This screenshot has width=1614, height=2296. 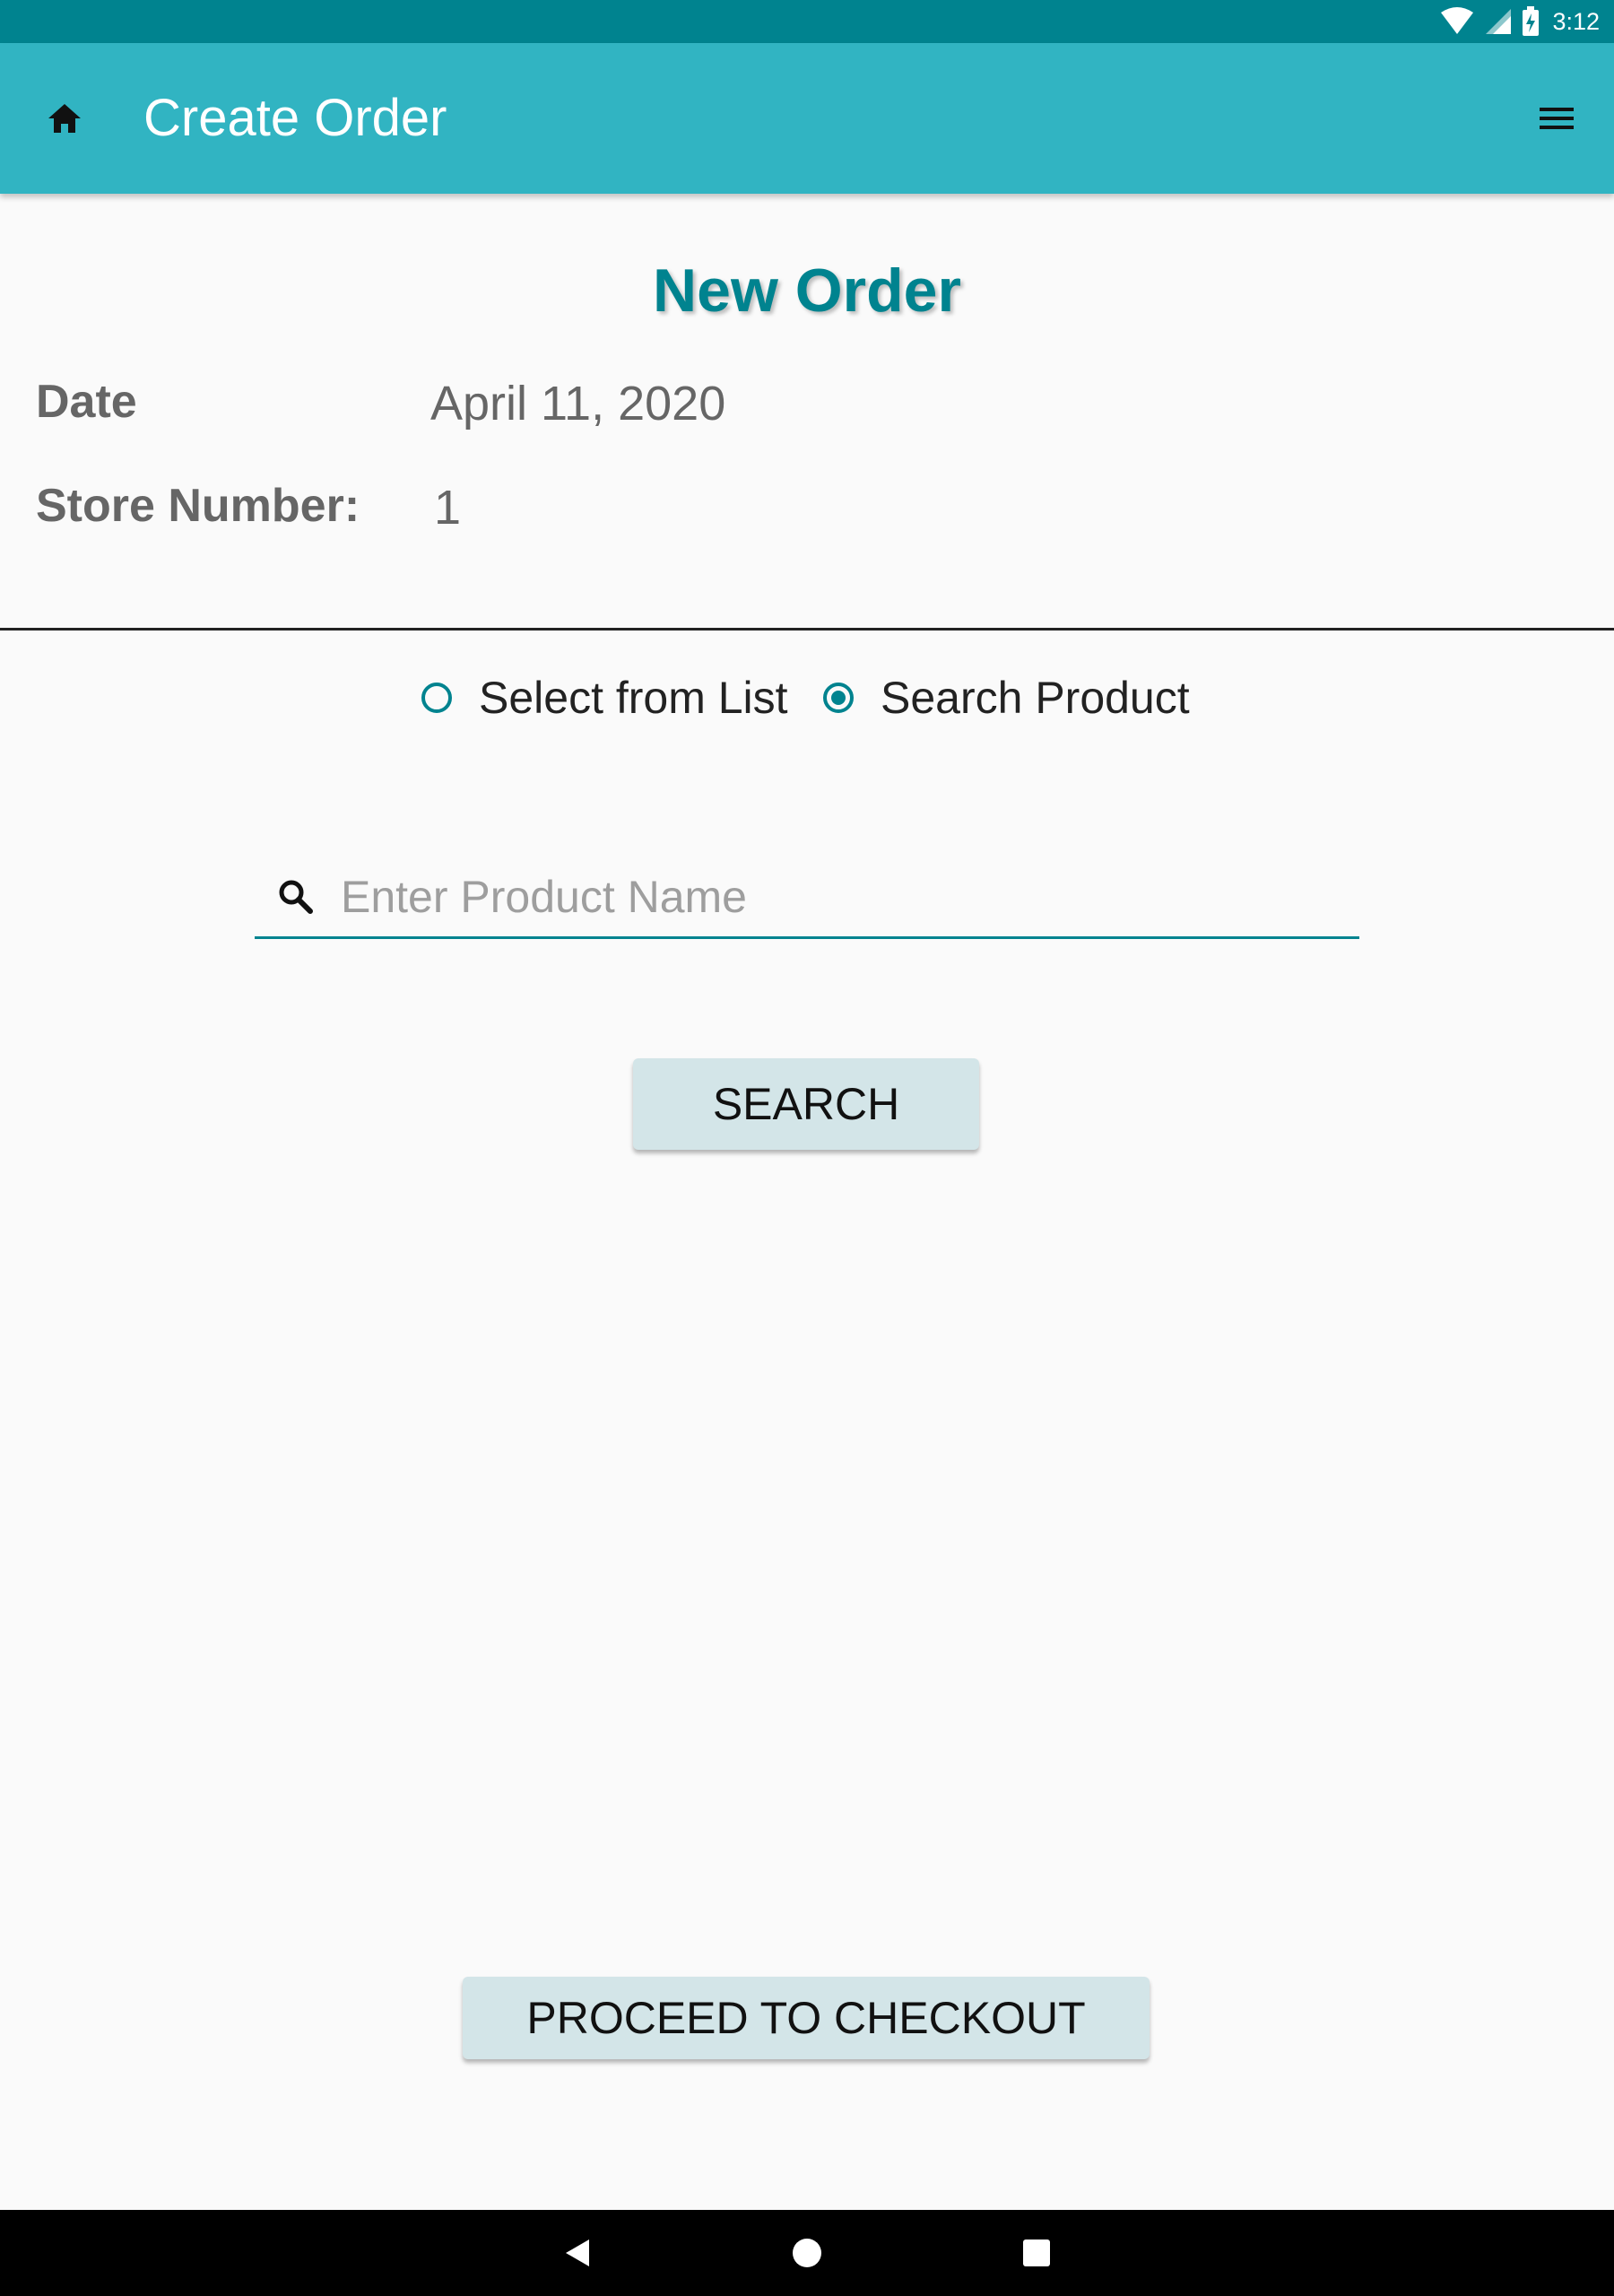 I want to click on search-button: SEARCH, so click(x=806, y=1104).